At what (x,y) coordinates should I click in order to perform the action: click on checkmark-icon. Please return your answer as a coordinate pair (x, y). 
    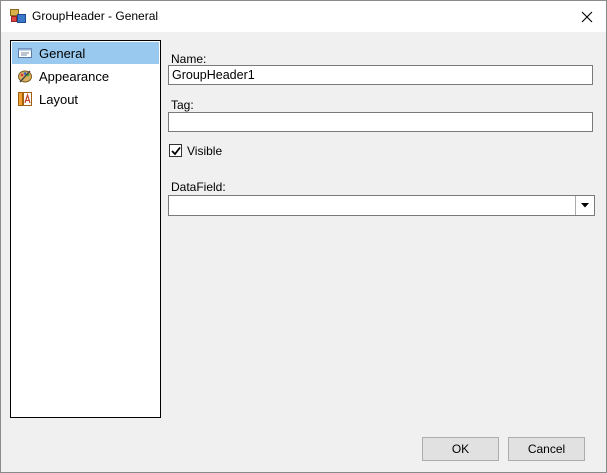
    Looking at the image, I should click on (176, 151).